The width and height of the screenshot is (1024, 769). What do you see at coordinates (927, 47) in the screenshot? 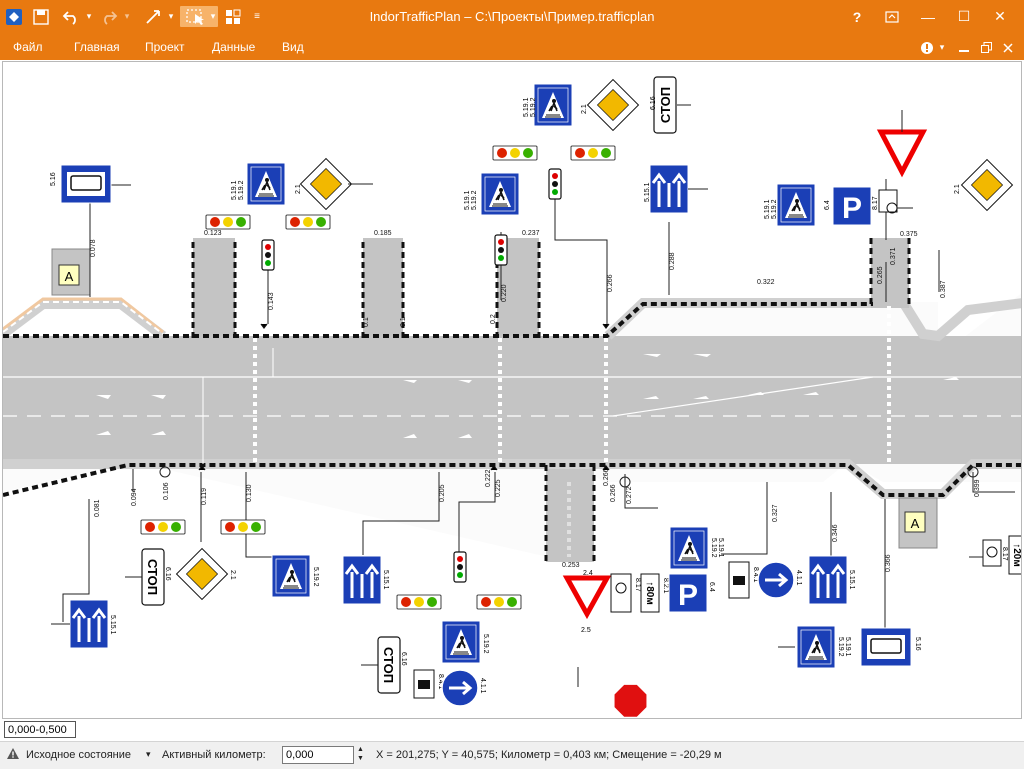
I see `notification-icon` at bounding box center [927, 47].